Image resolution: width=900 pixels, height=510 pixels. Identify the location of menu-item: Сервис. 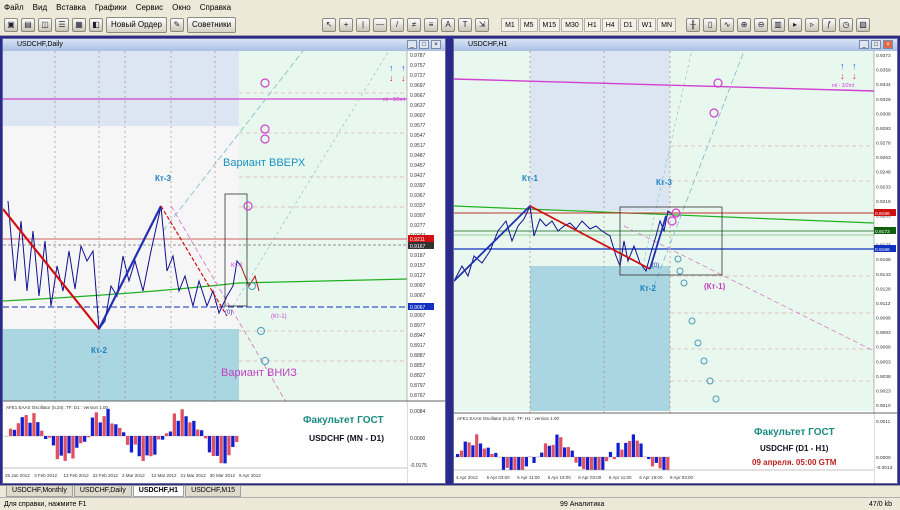
(149, 7).